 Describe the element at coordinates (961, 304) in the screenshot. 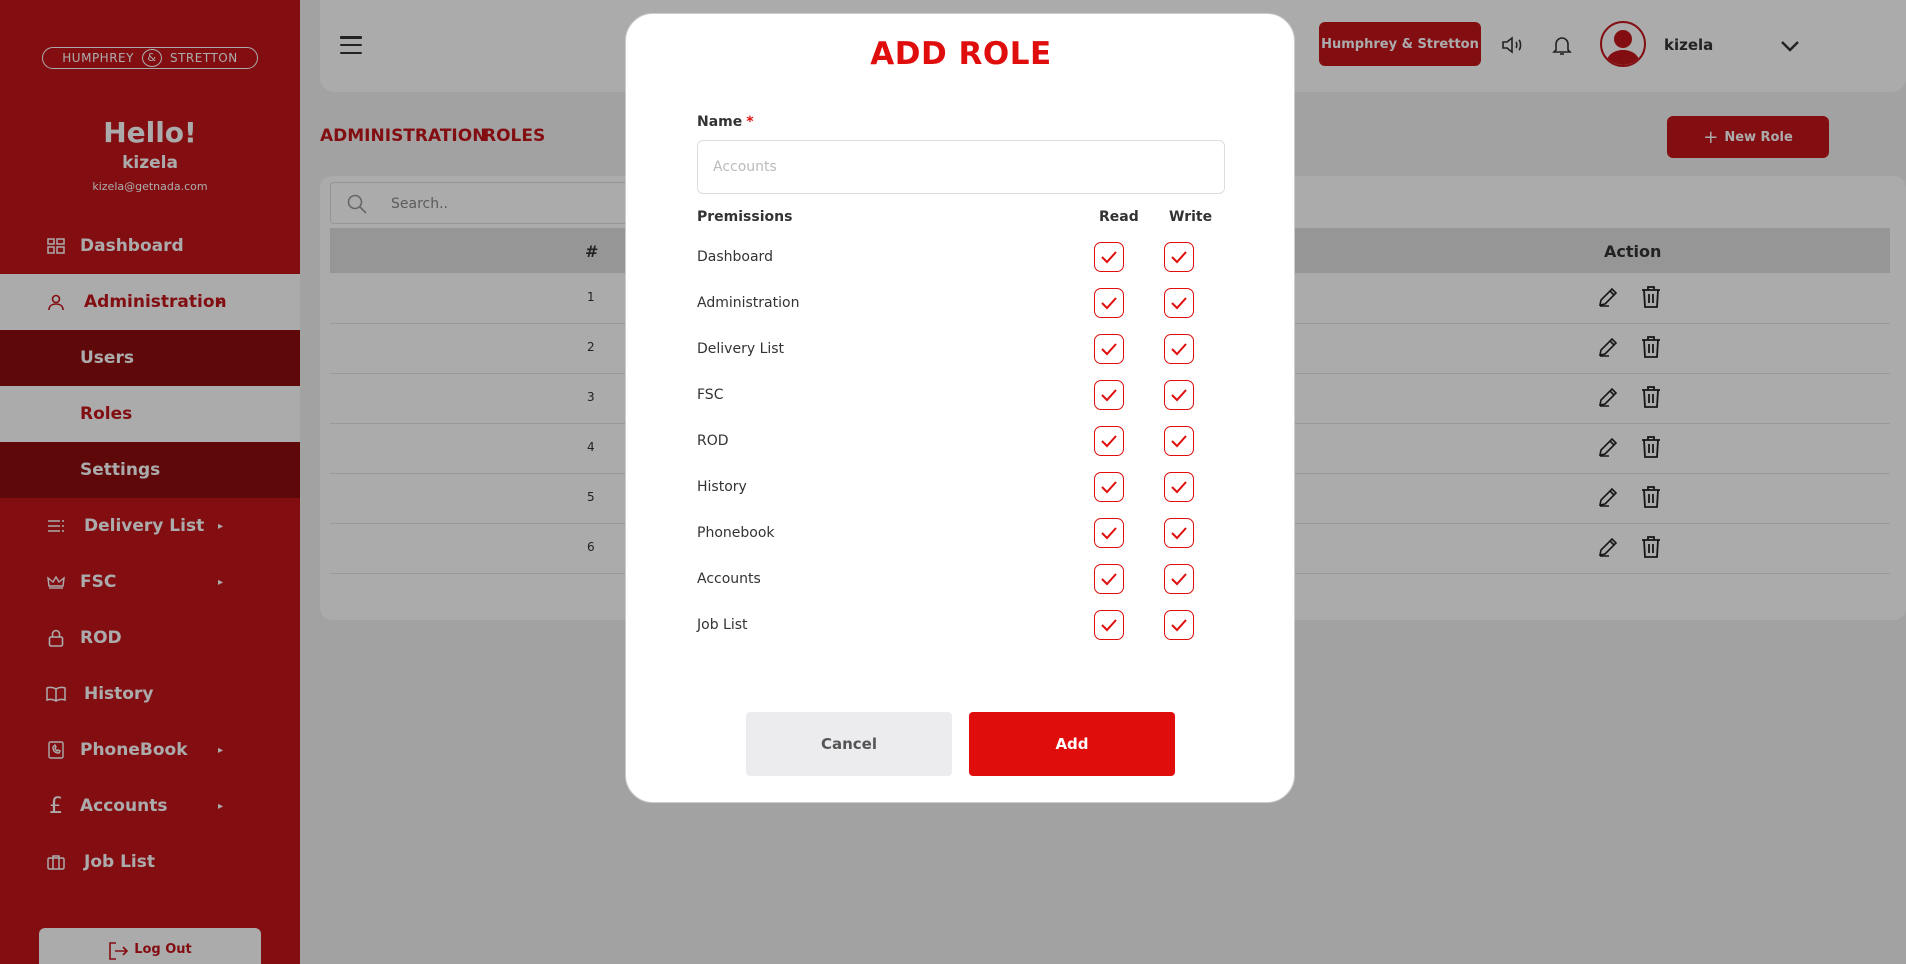

I see `permission-row-administration: Administration` at that location.